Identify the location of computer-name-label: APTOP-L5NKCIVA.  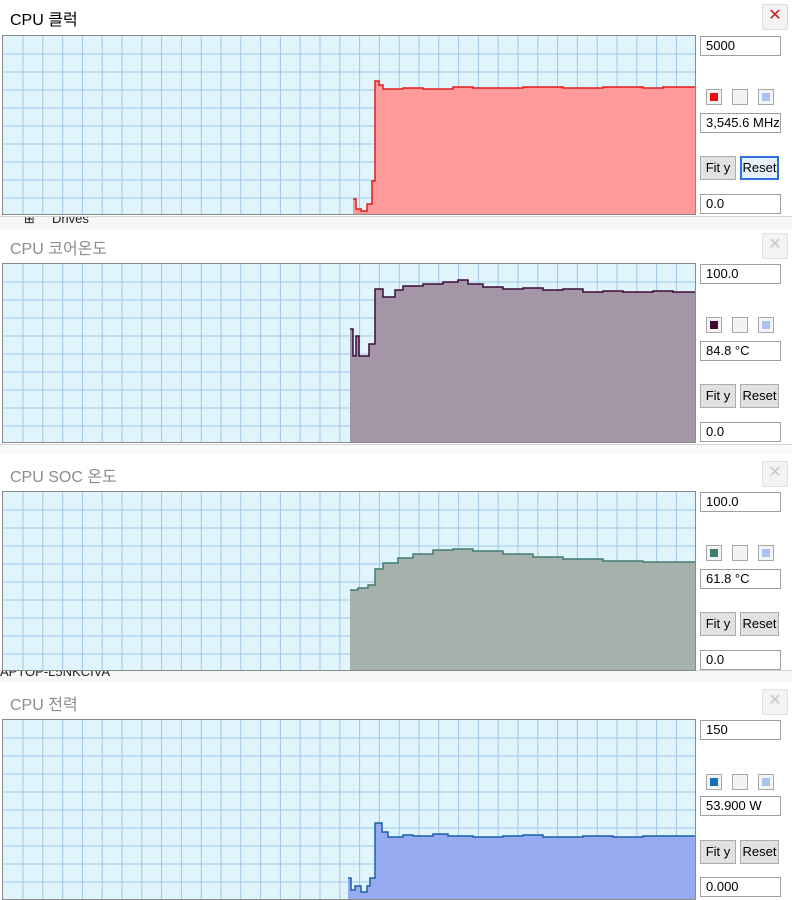
(55, 674).